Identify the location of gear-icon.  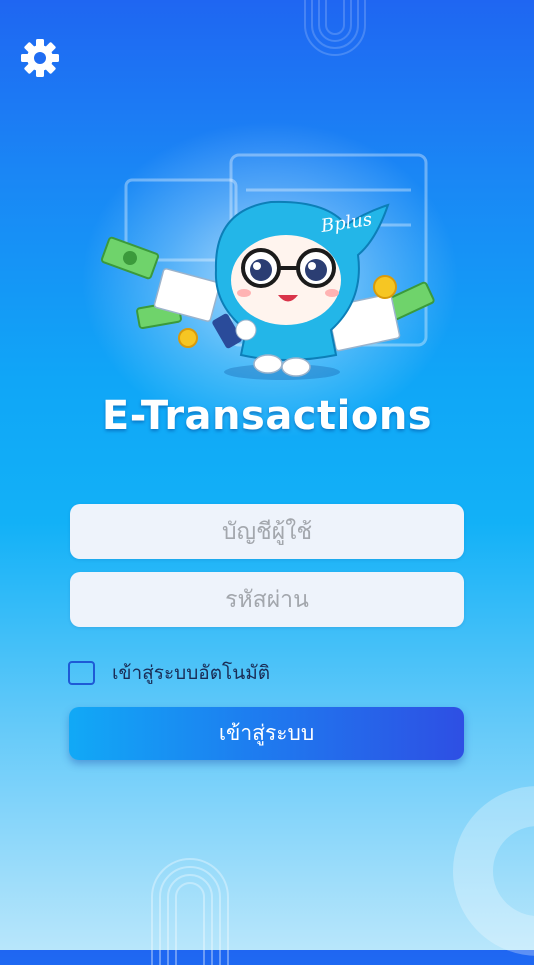
(40, 58).